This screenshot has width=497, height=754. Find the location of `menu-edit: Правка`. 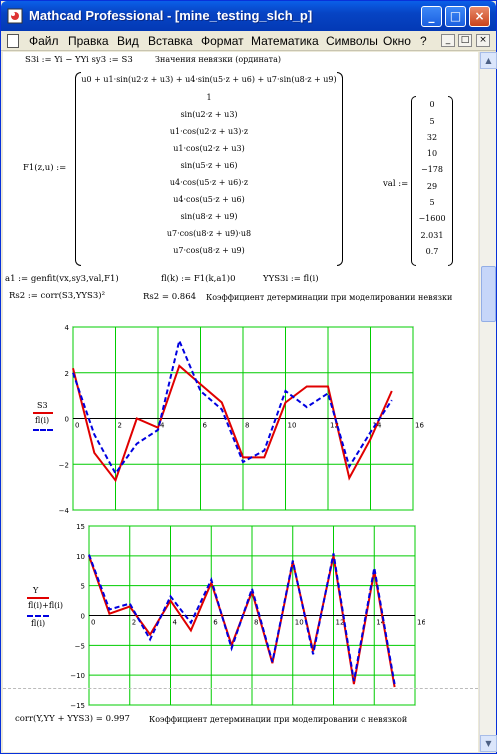

menu-edit: Правка is located at coordinates (88, 41).